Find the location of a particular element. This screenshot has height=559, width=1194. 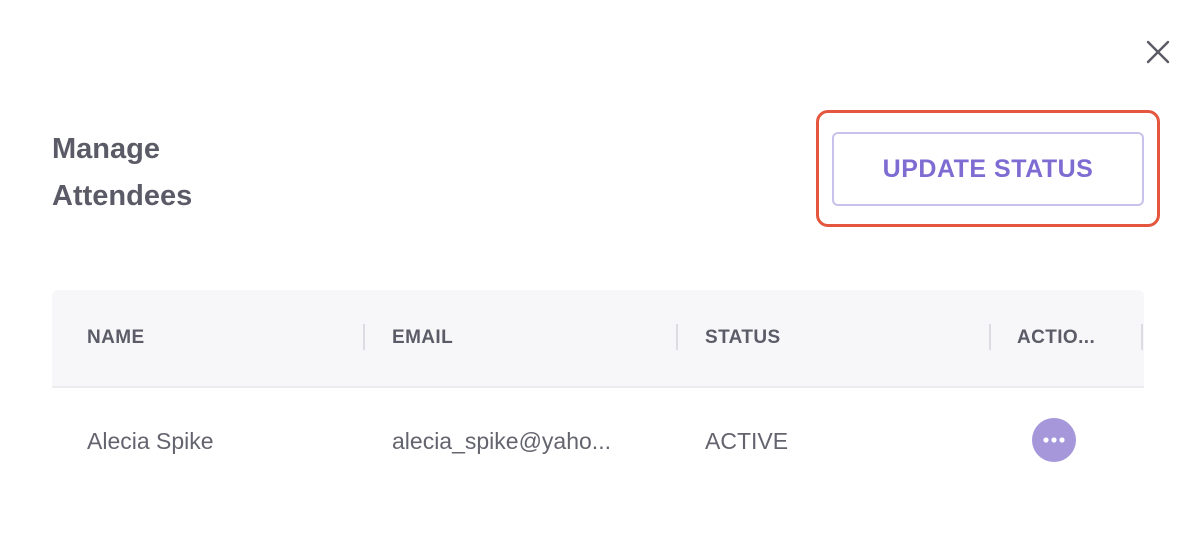

cell-name: Alecia Spike is located at coordinates (150, 440).